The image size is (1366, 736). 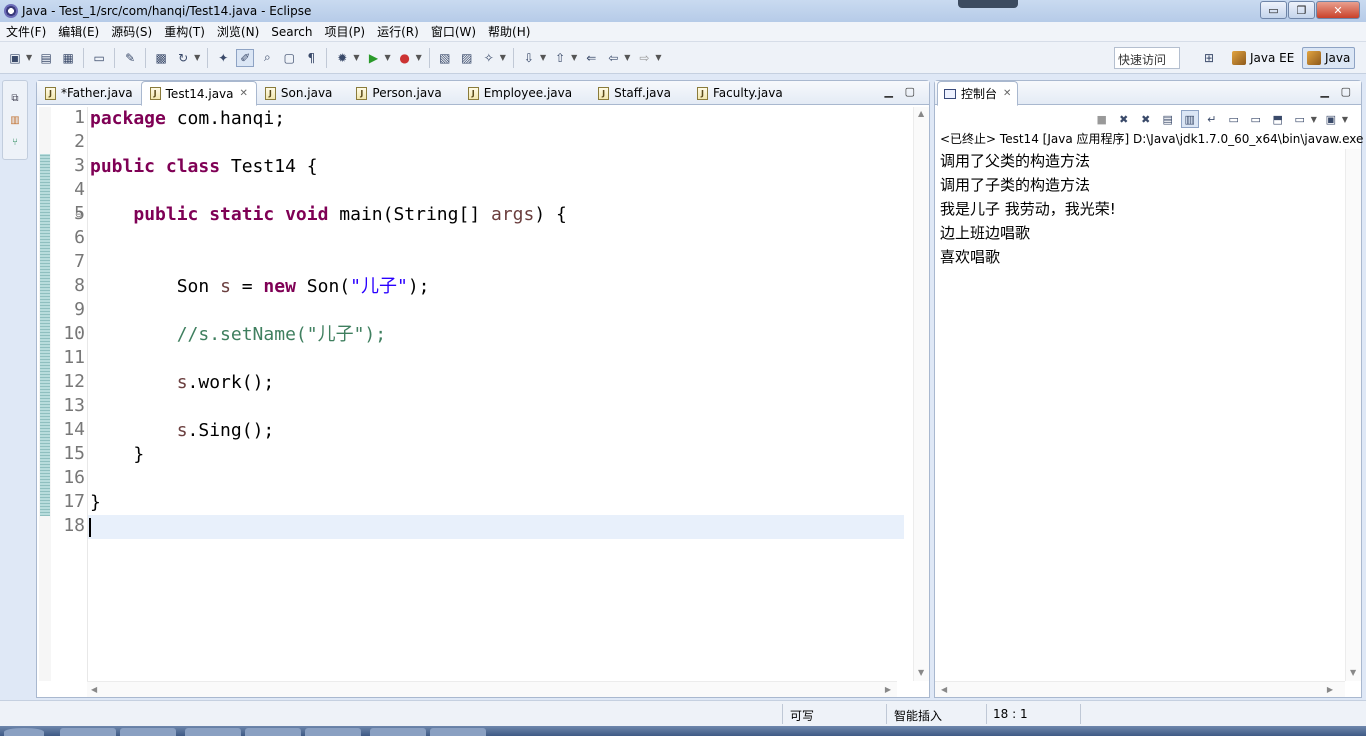 I want to click on menu-edit: 编辑(E), so click(x=78, y=31).